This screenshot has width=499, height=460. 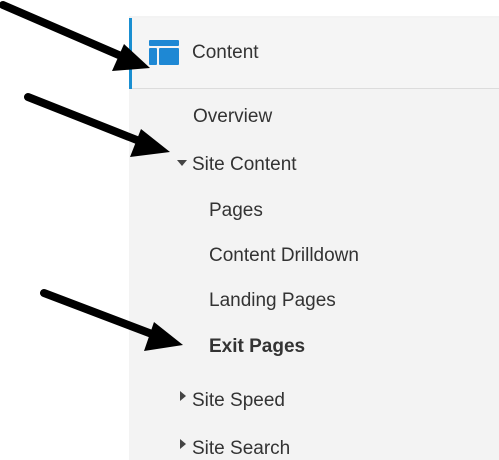 What do you see at coordinates (257, 347) in the screenshot?
I see `nav-item-exit-pages: Exit Pages` at bounding box center [257, 347].